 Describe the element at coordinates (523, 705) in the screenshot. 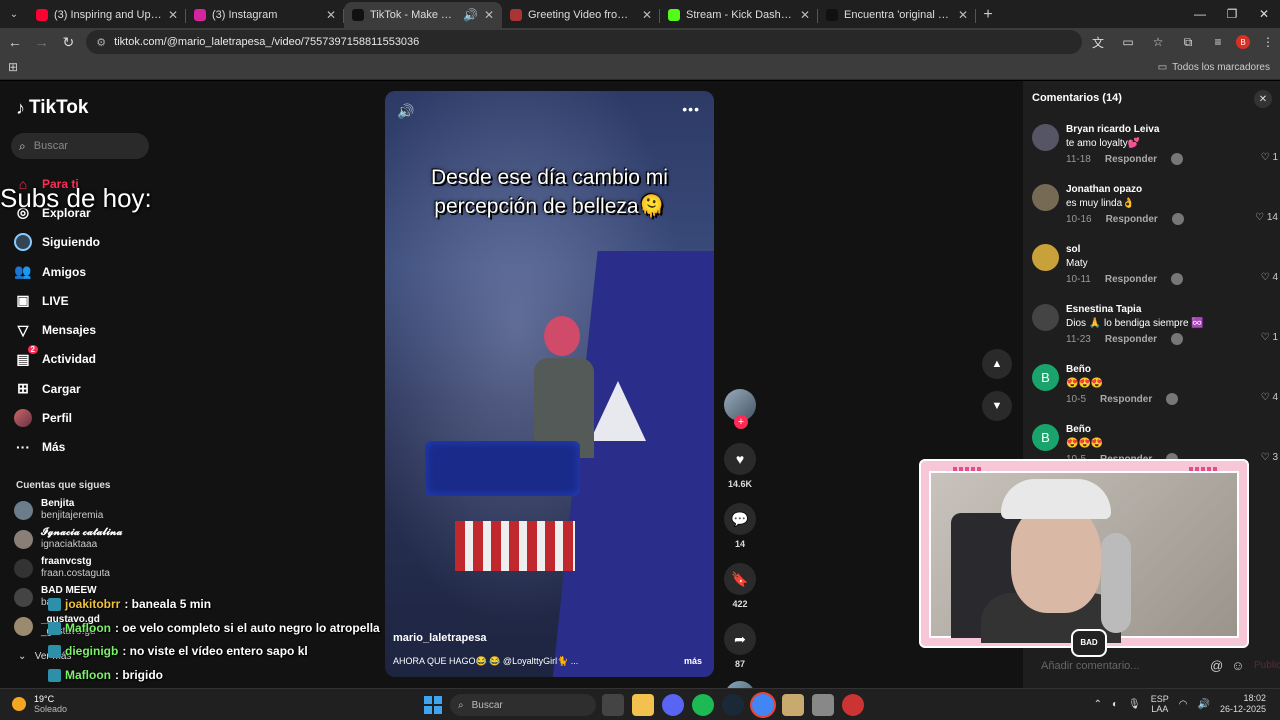

I see `taskbar-search: ⌕ Buscar` at that location.